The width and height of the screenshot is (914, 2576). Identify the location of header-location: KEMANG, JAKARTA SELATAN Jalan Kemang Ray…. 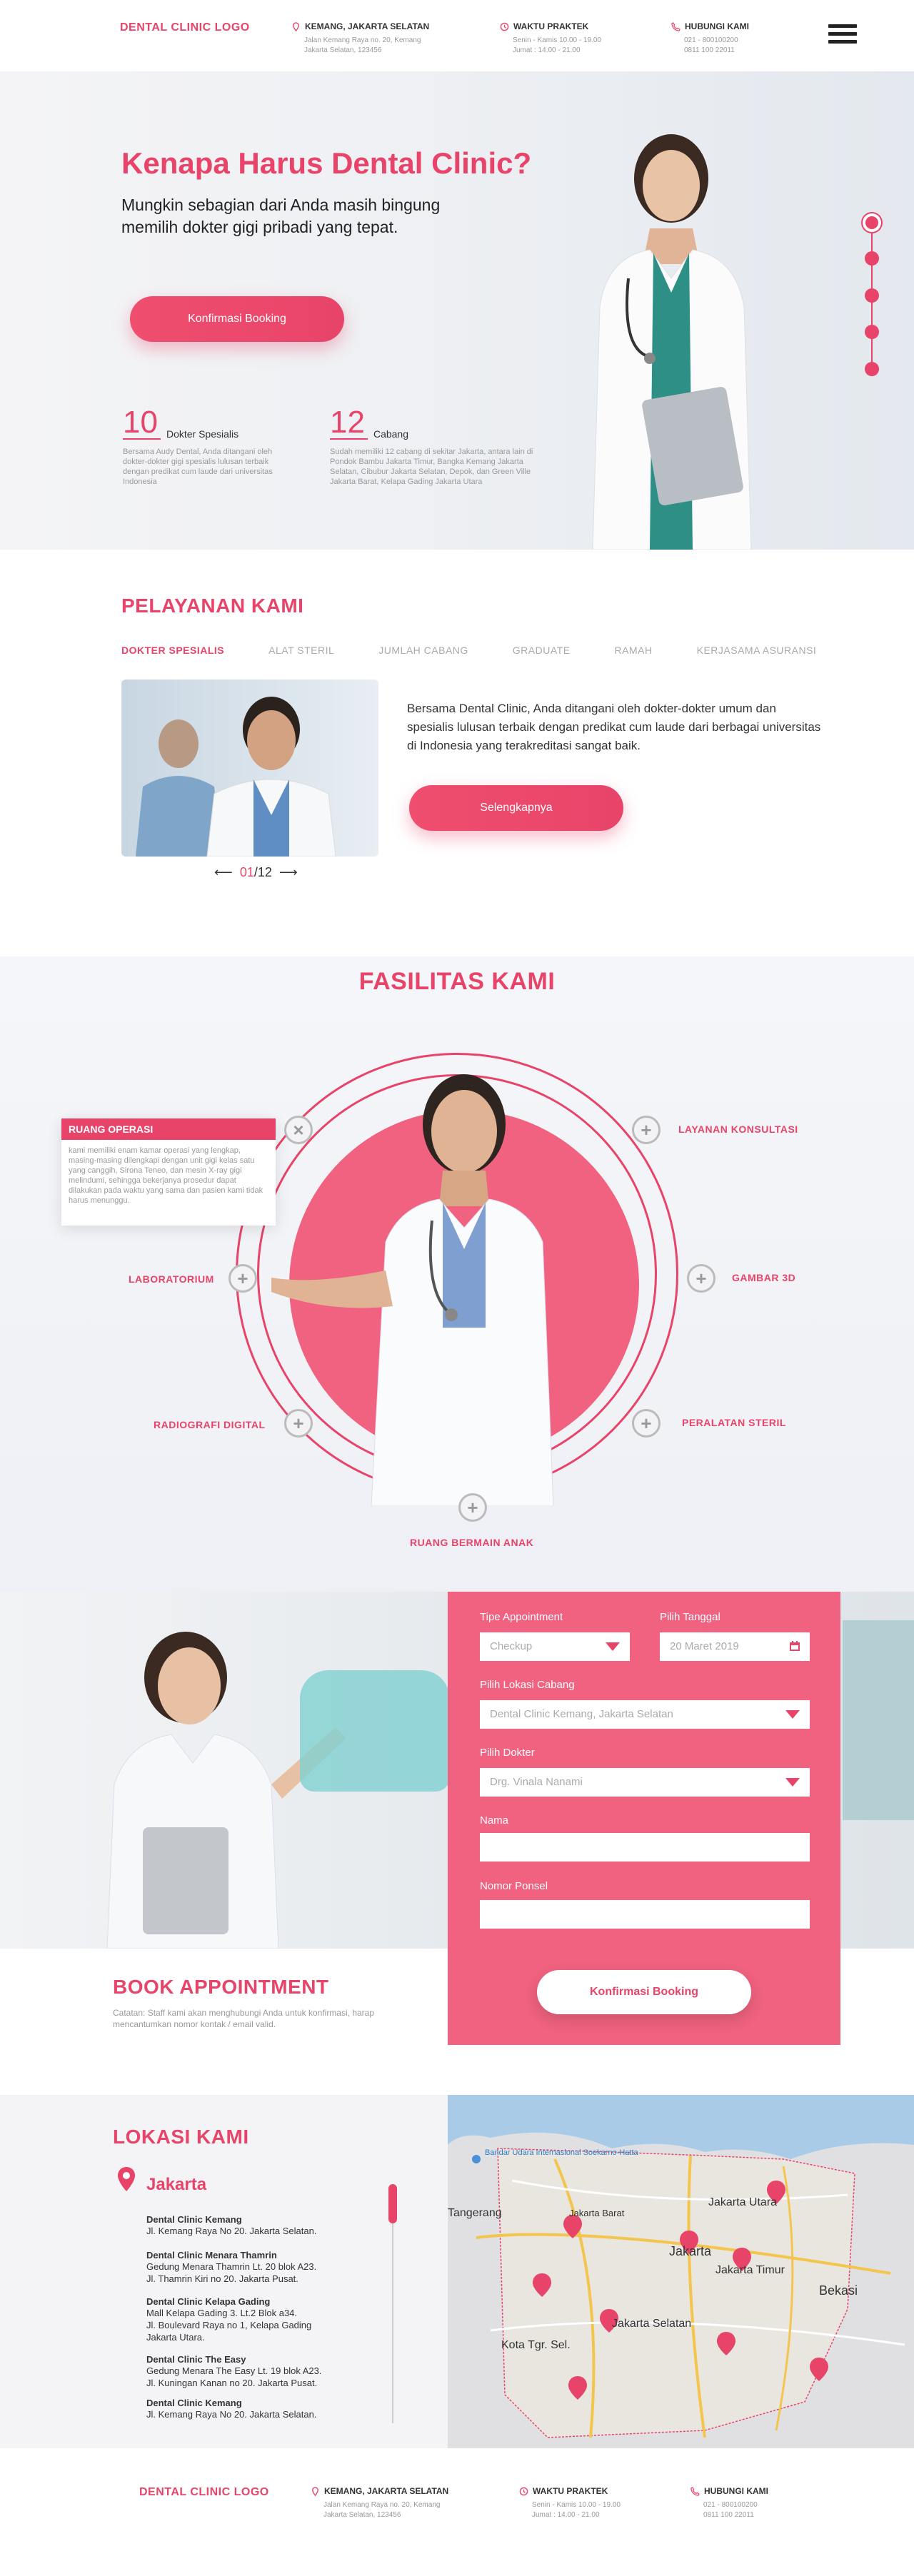
(373, 38).